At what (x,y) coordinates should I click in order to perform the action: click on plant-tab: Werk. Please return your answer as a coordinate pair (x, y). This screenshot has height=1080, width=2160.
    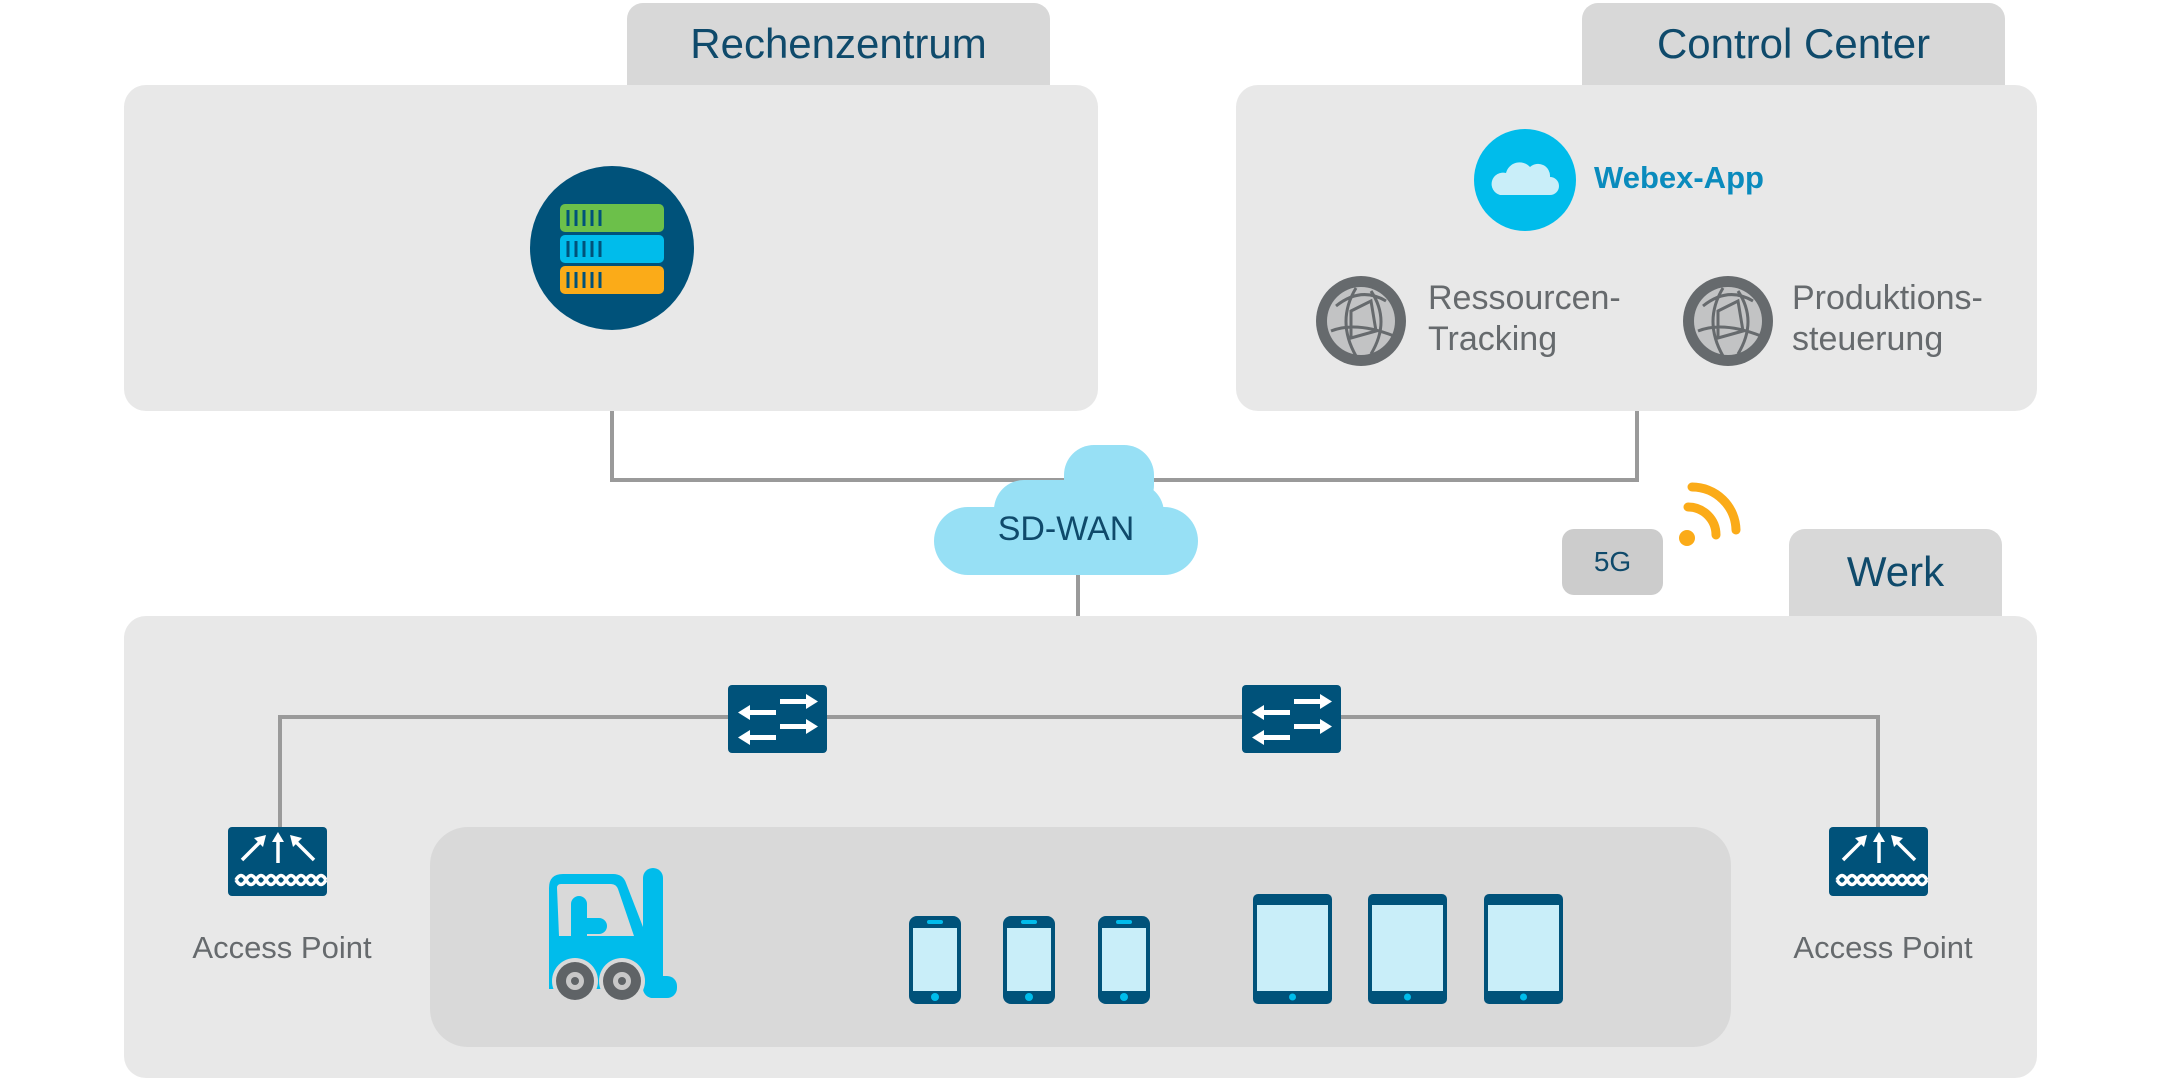
    Looking at the image, I should click on (1895, 576).